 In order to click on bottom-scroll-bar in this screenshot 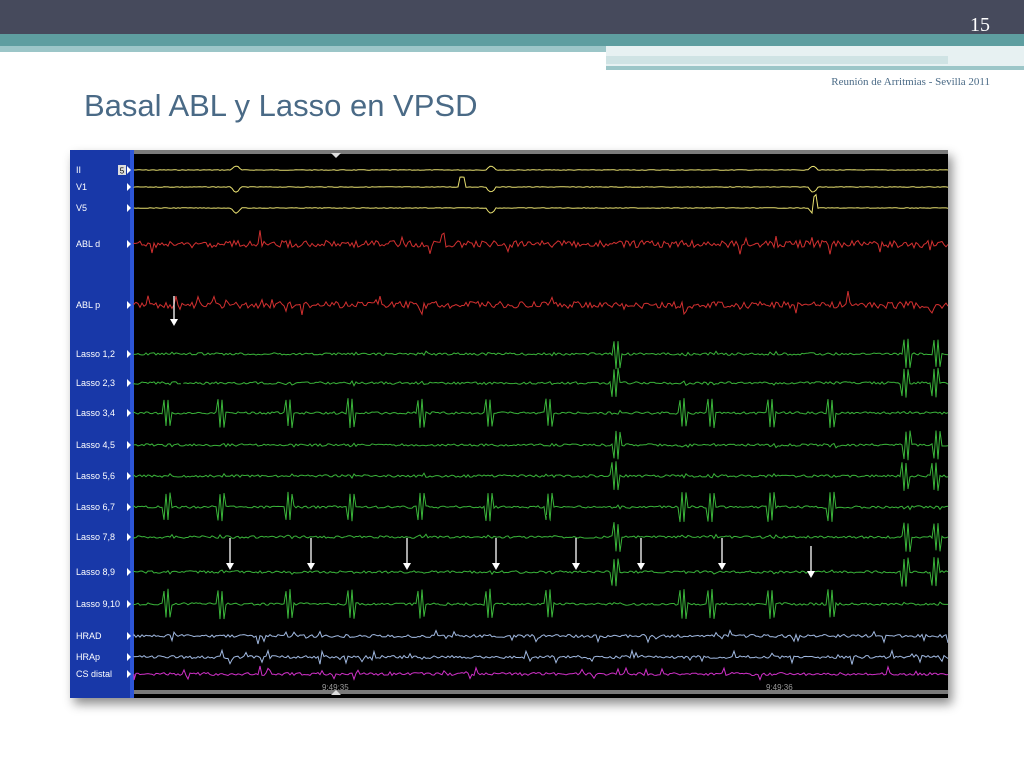, I will do `click(541, 692)`.